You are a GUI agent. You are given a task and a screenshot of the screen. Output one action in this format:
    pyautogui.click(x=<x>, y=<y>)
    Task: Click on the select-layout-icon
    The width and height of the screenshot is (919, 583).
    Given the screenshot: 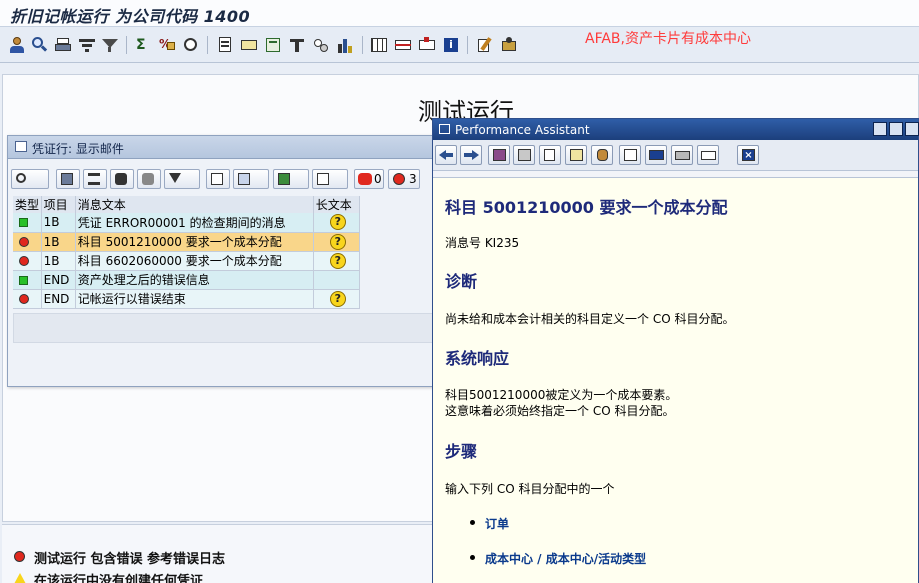 What is the action you would take?
    pyautogui.click(x=427, y=45)
    